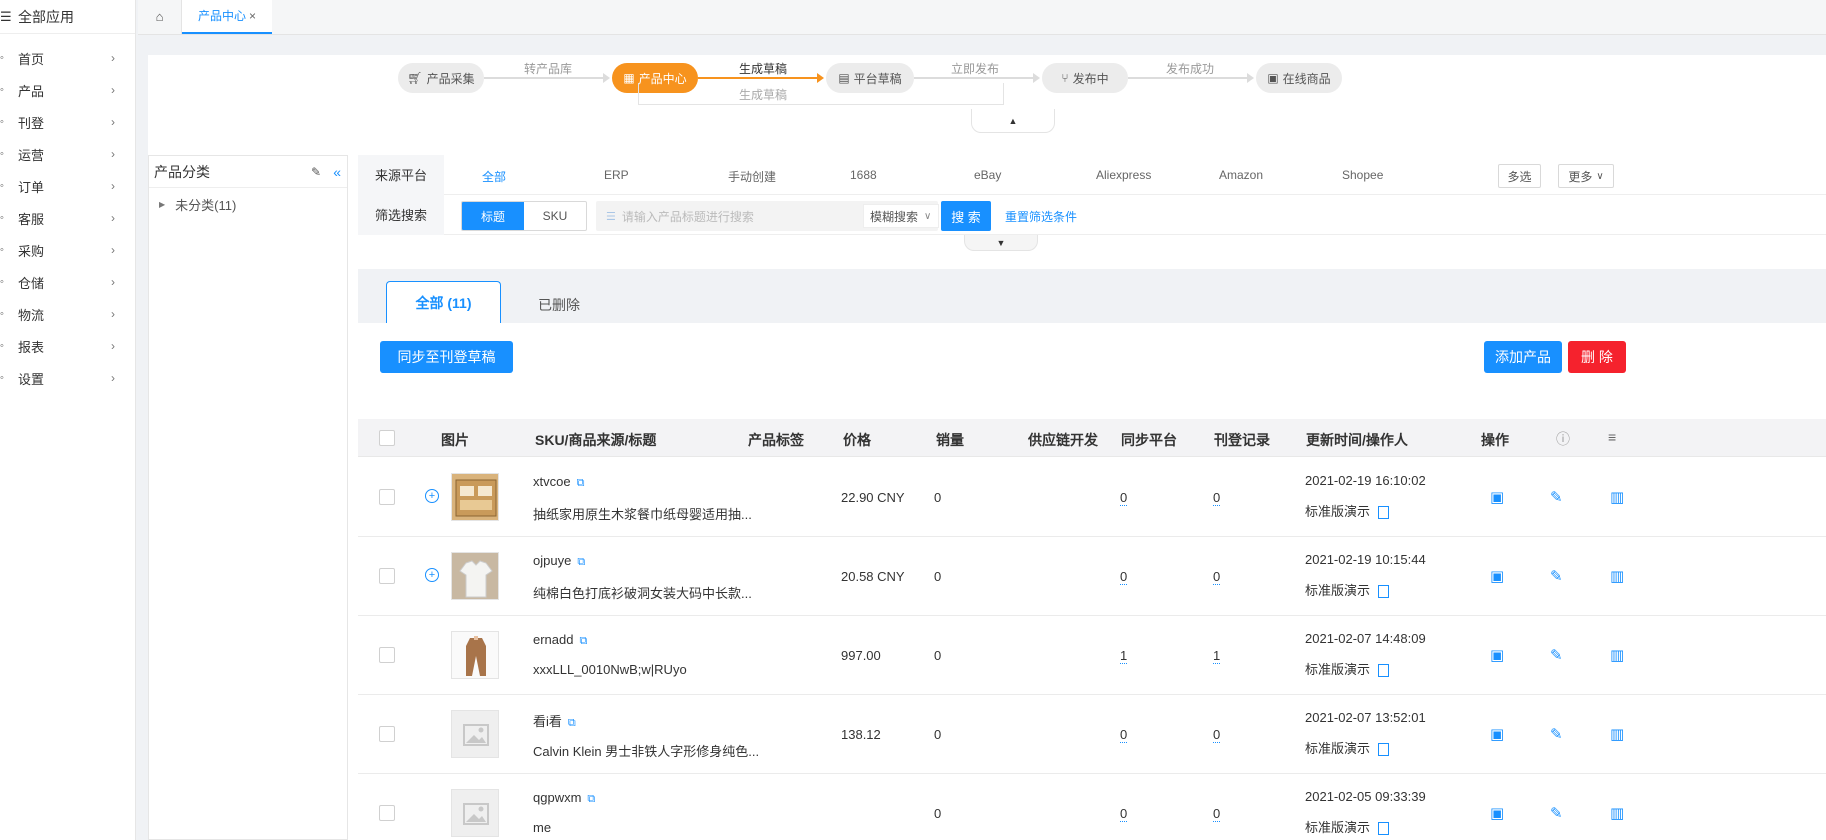  What do you see at coordinates (67, 17) in the screenshot?
I see `all-apps-header: ☰ 全部应用` at bounding box center [67, 17].